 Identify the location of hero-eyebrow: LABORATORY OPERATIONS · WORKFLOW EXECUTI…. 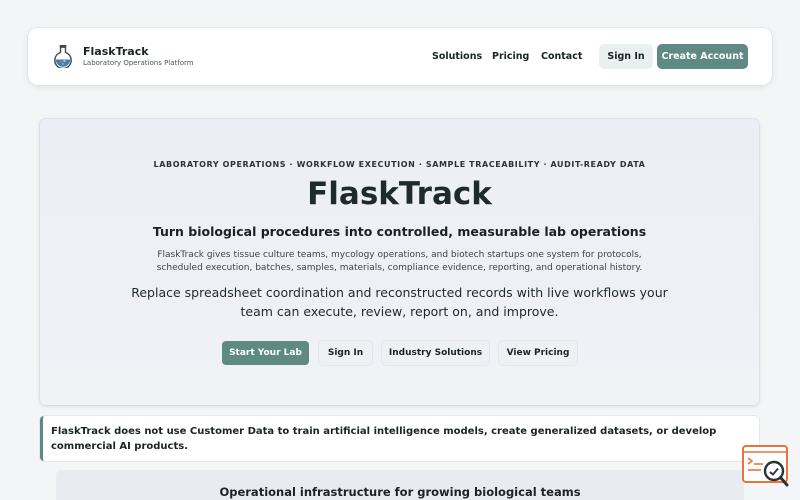
(399, 164).